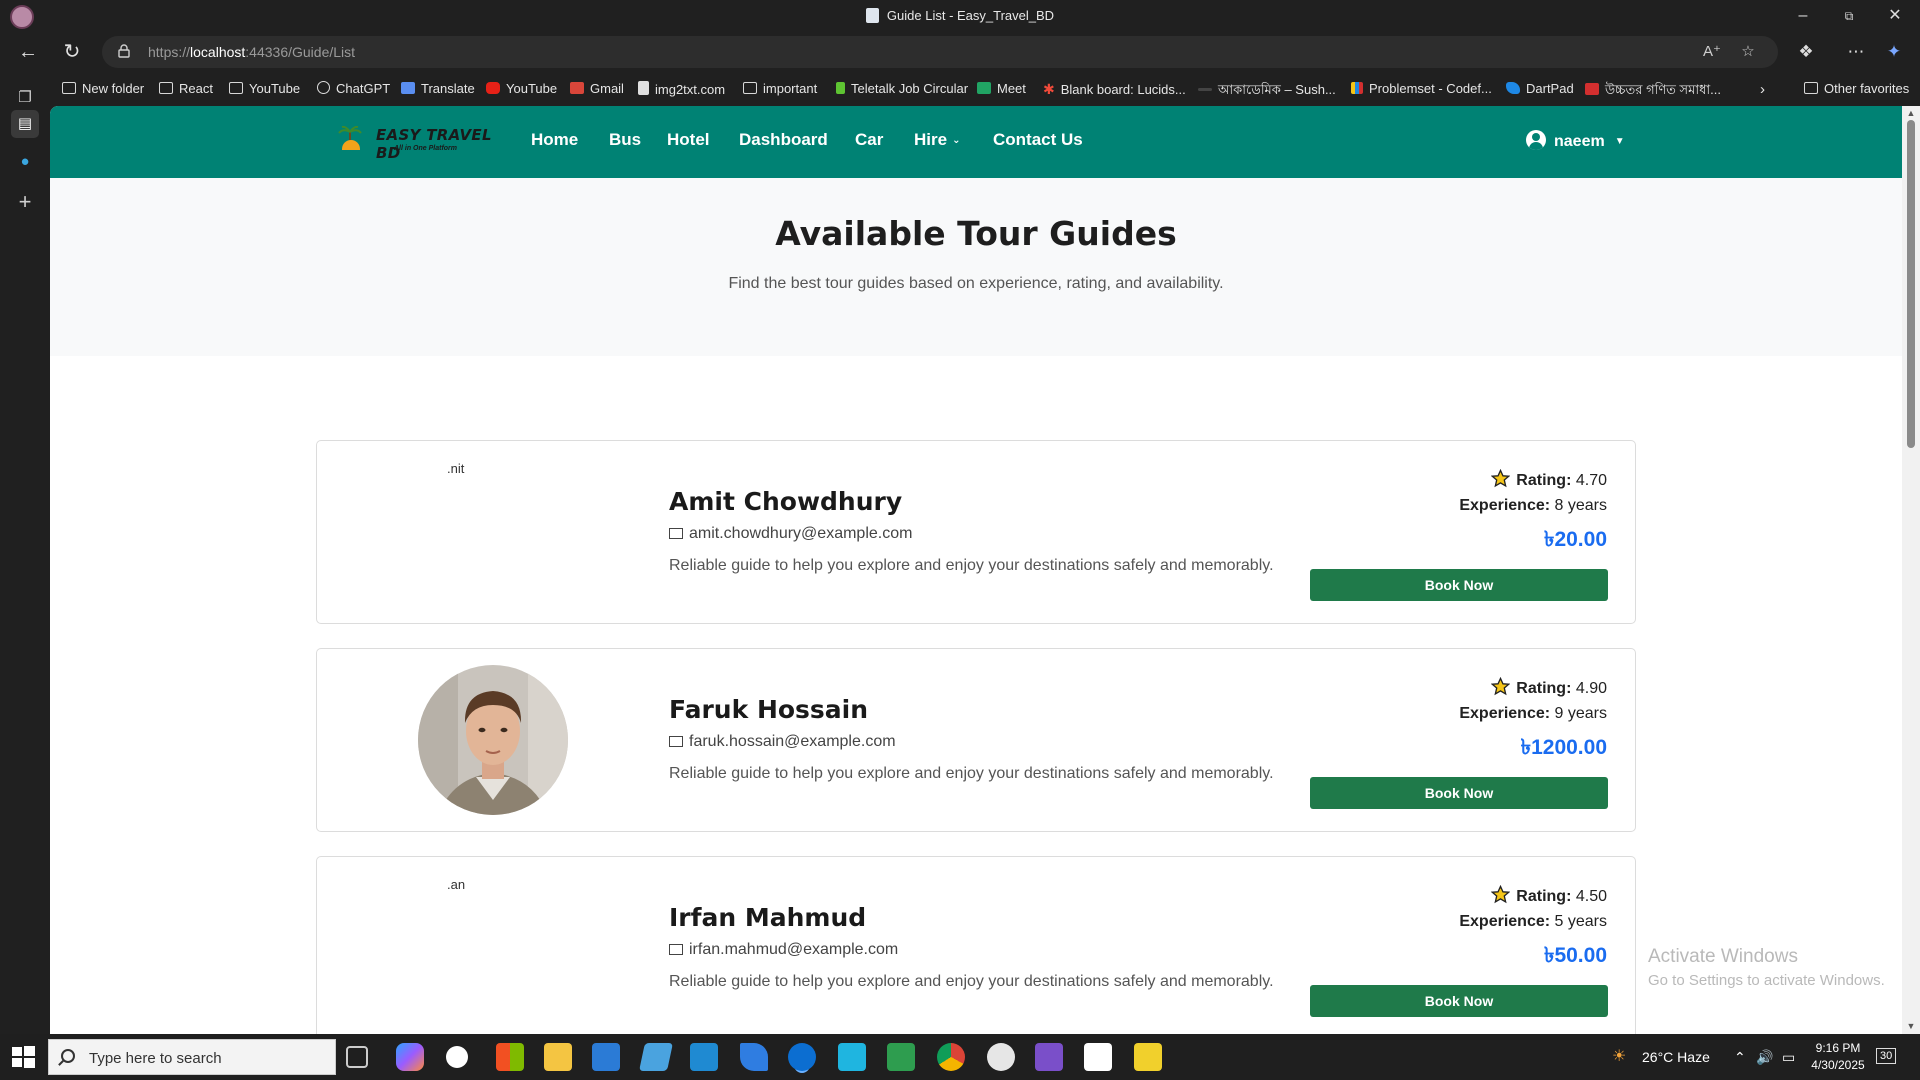 Image resolution: width=1920 pixels, height=1080 pixels. Describe the element at coordinates (186, 88) in the screenshot. I see `favorite-item: React` at that location.